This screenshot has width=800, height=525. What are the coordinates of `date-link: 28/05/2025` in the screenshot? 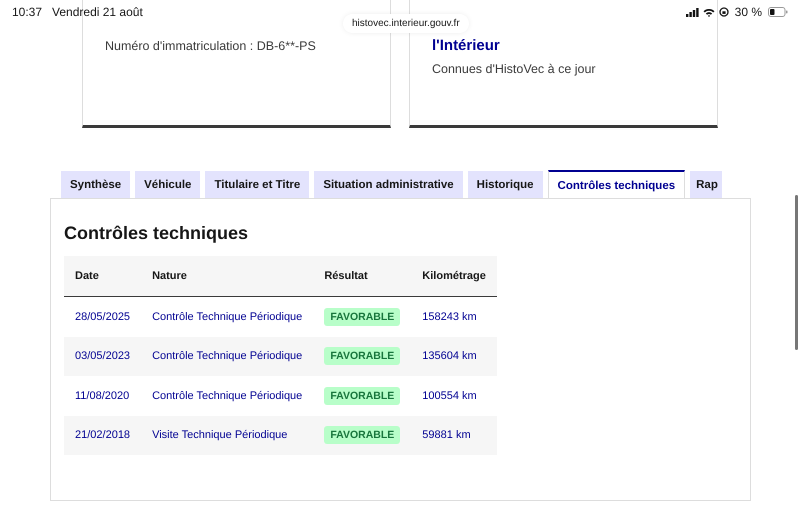 It's located at (102, 316).